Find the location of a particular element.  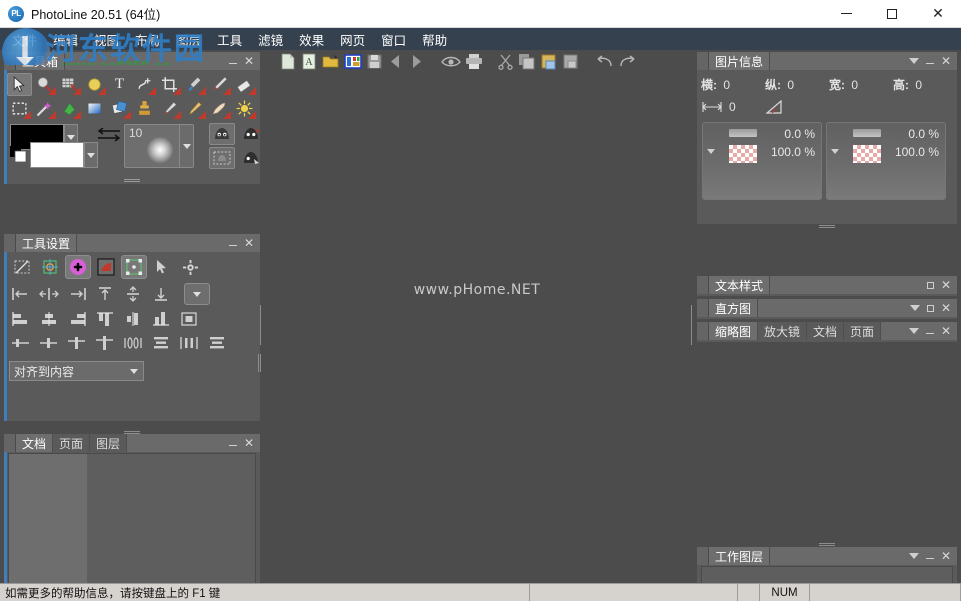

left-splitter is located at coordinates (261, 325).